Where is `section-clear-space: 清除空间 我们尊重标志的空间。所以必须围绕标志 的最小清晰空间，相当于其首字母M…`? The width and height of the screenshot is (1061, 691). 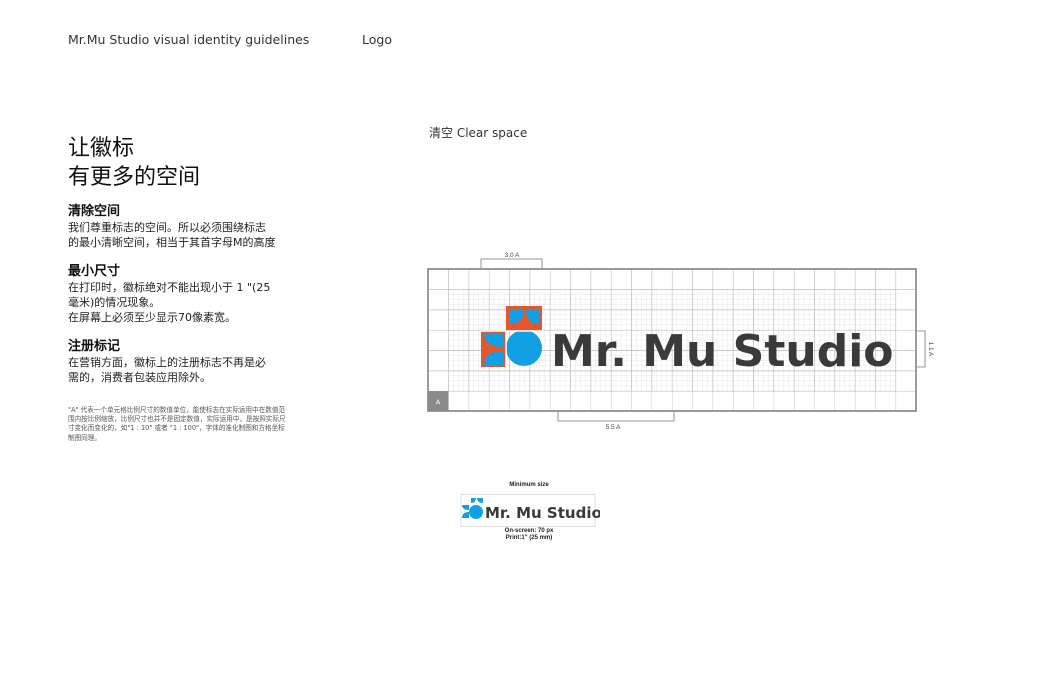 section-clear-space: 清除空间 我们尊重标志的空间。所以必须围绕标志 的最小清晰空间，相当于其首字母M… is located at coordinates (172, 227).